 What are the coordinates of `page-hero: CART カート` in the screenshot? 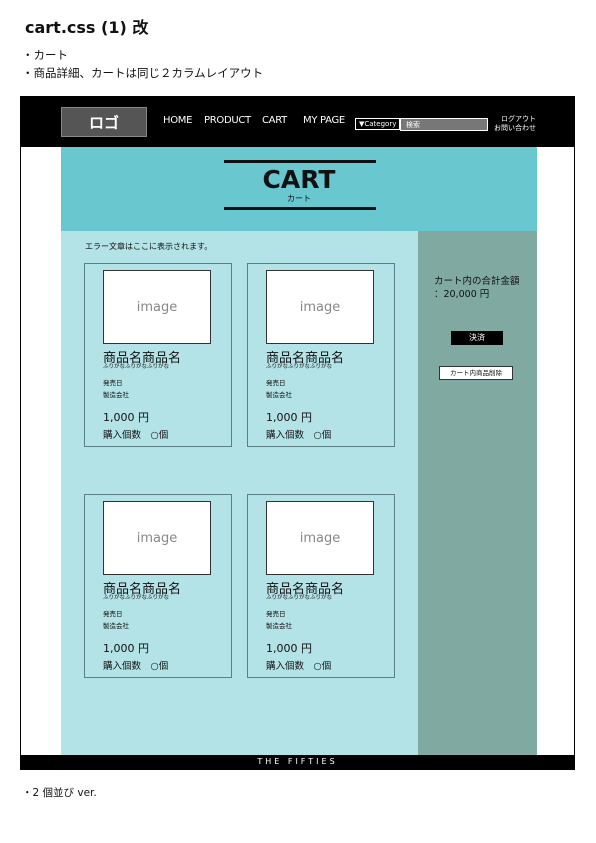 It's located at (299, 189).